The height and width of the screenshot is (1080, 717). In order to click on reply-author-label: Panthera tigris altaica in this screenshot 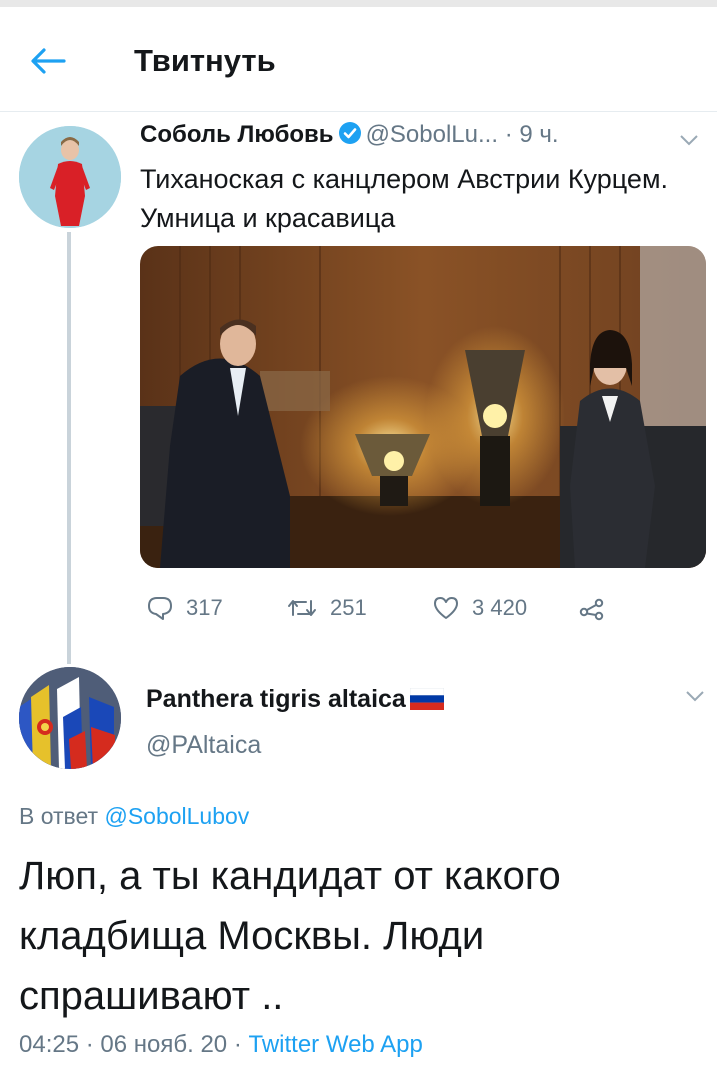, I will do `click(276, 699)`.